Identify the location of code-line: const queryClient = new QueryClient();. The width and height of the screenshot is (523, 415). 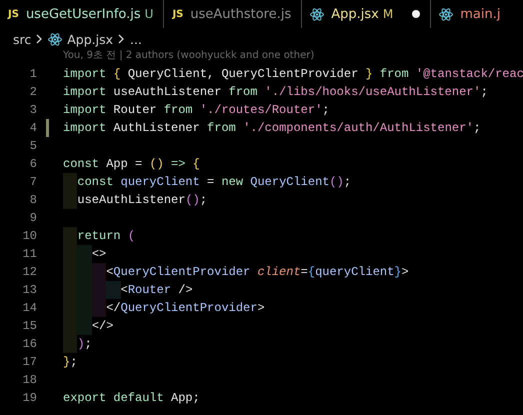
(207, 182).